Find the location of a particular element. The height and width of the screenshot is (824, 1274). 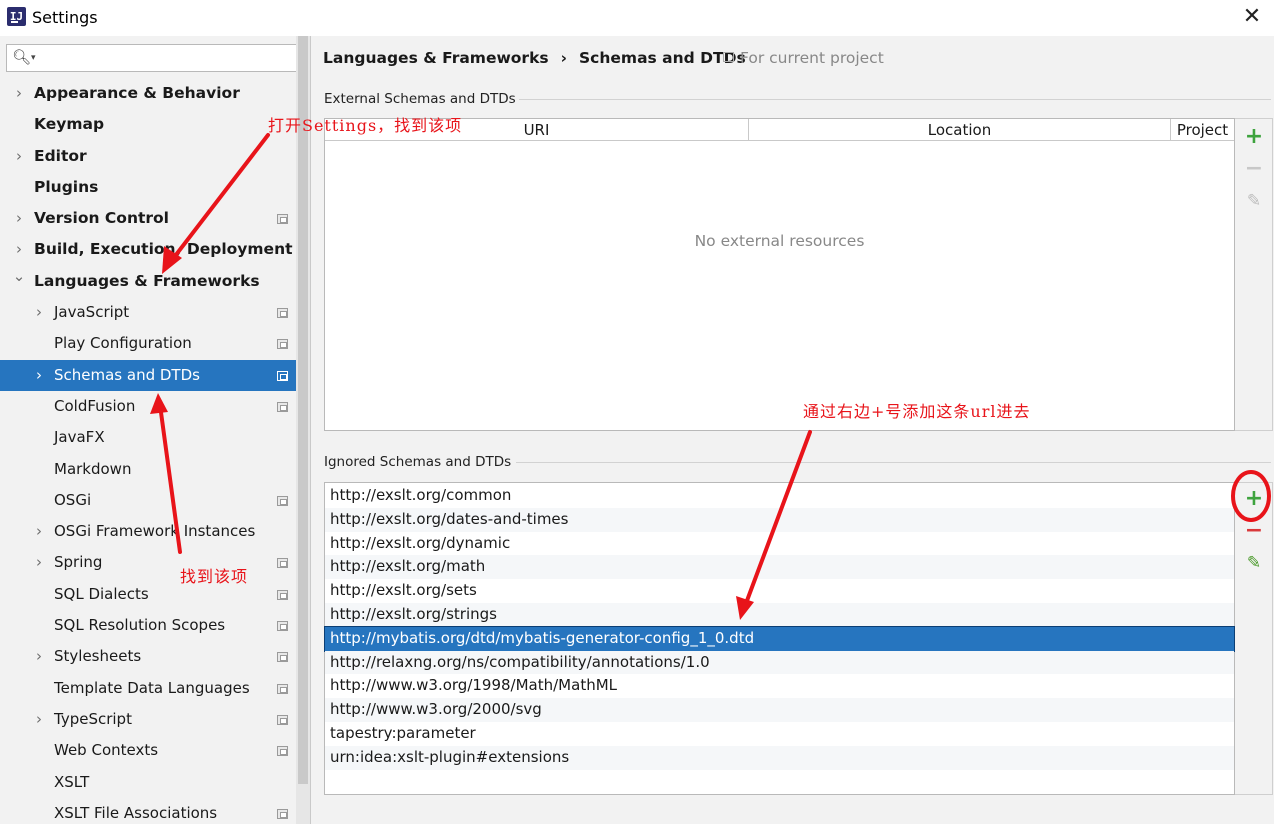

remove-external-button: − is located at coordinates (1254, 169).